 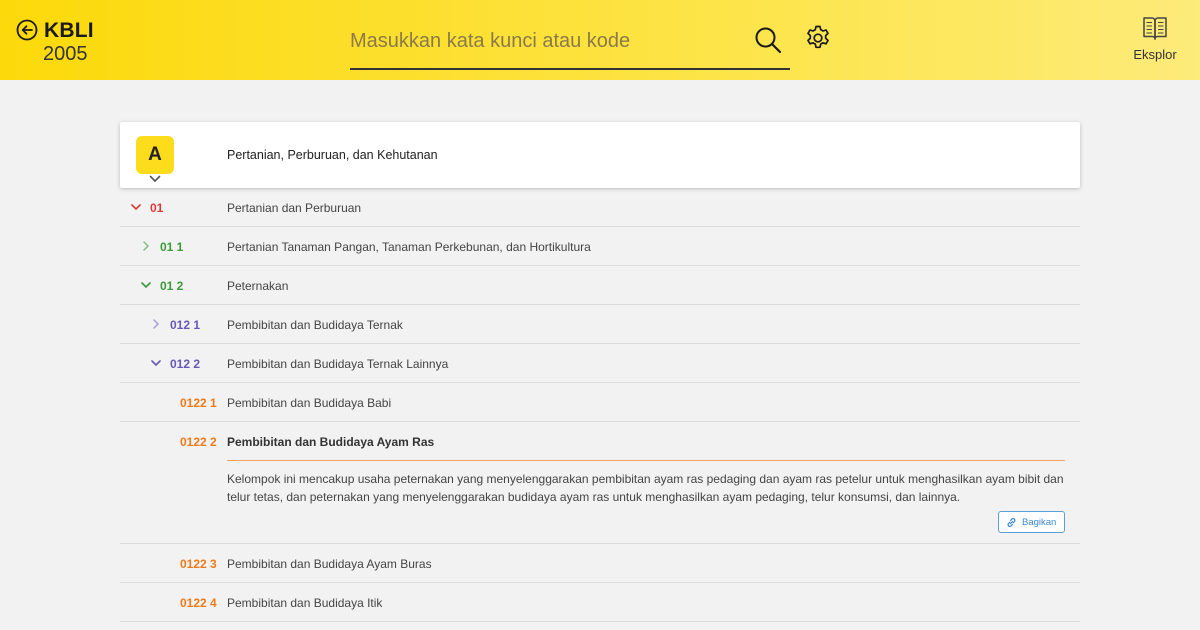 What do you see at coordinates (646, 460) in the screenshot?
I see `description-divider` at bounding box center [646, 460].